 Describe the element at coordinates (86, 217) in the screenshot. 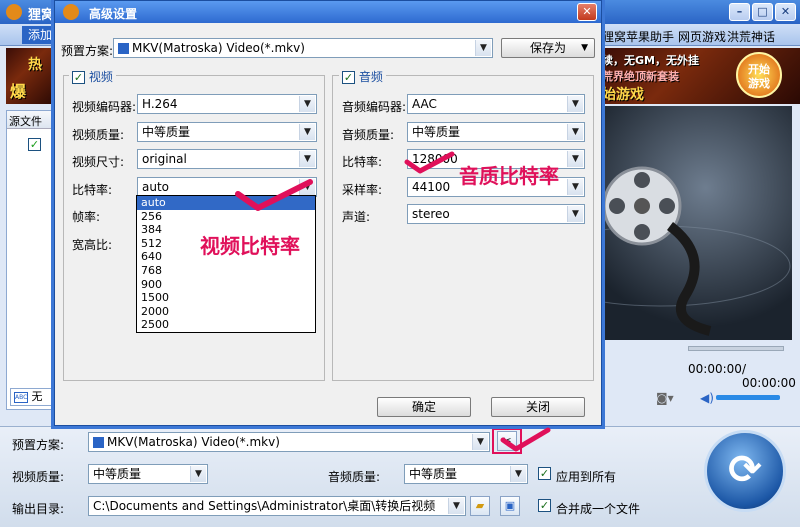

I see `video-framerate-label: 帧率:` at that location.